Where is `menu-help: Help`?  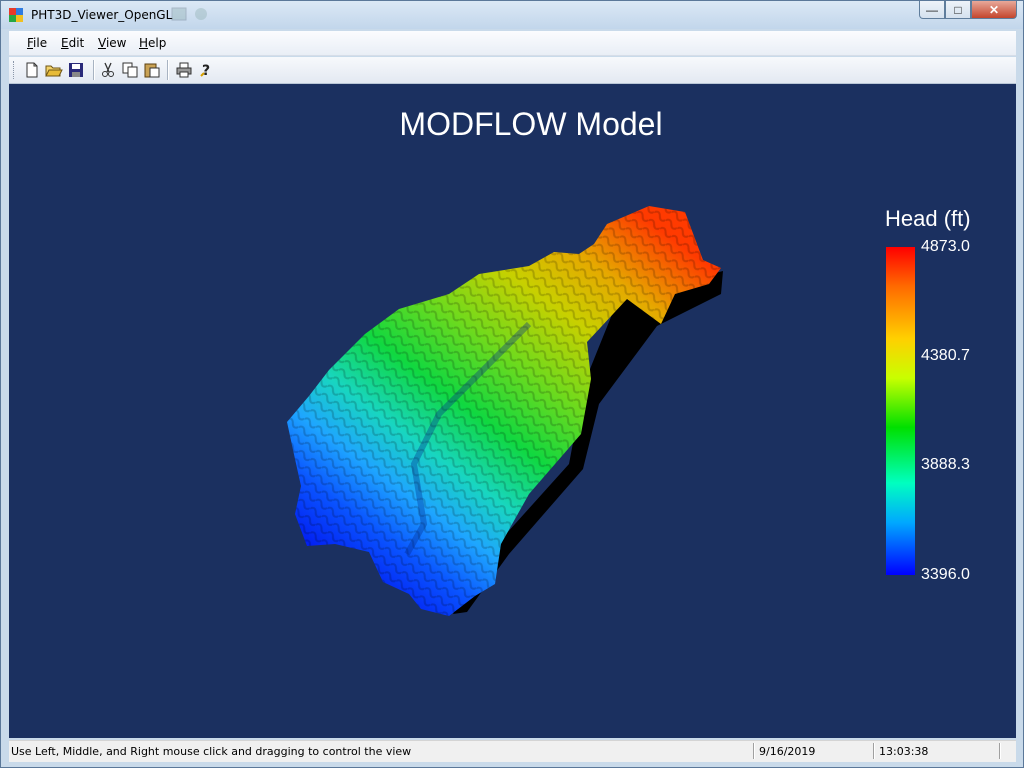
menu-help: Help is located at coordinates (152, 43).